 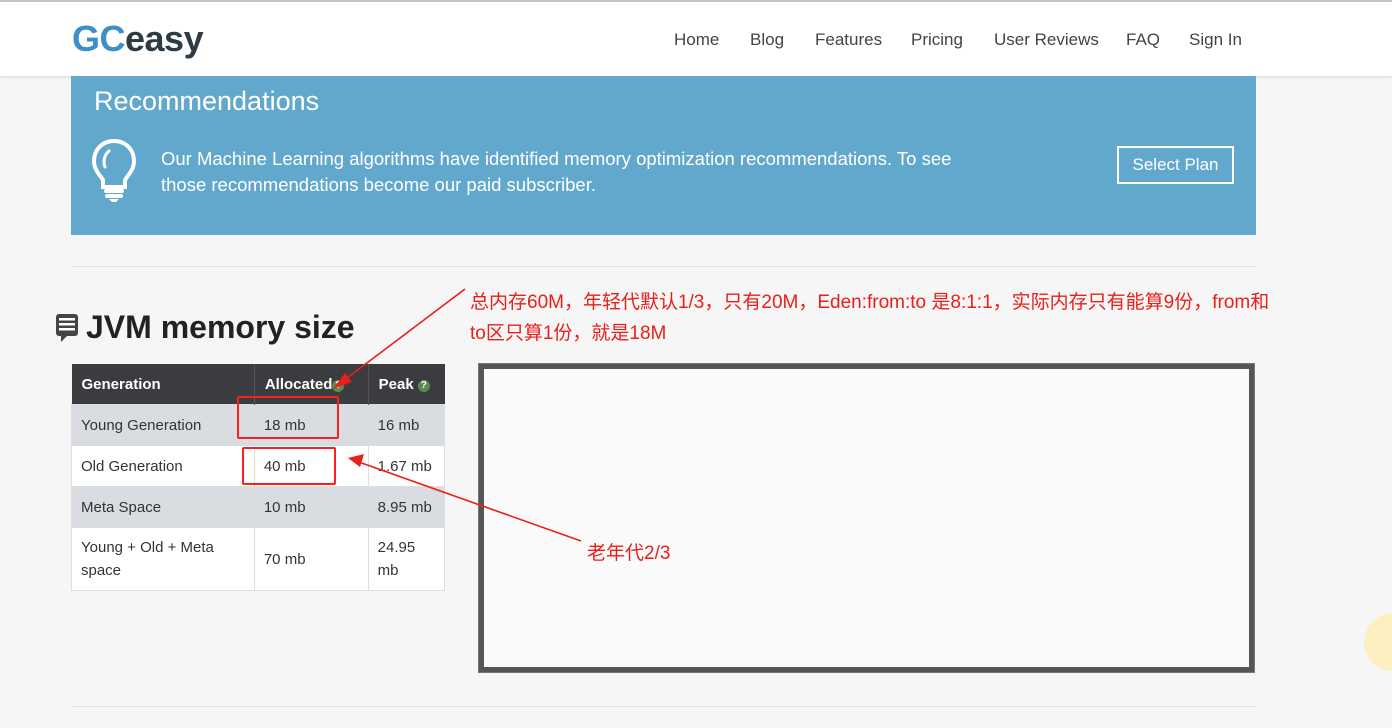 I want to click on arrow-line-old, so click(x=468, y=501).